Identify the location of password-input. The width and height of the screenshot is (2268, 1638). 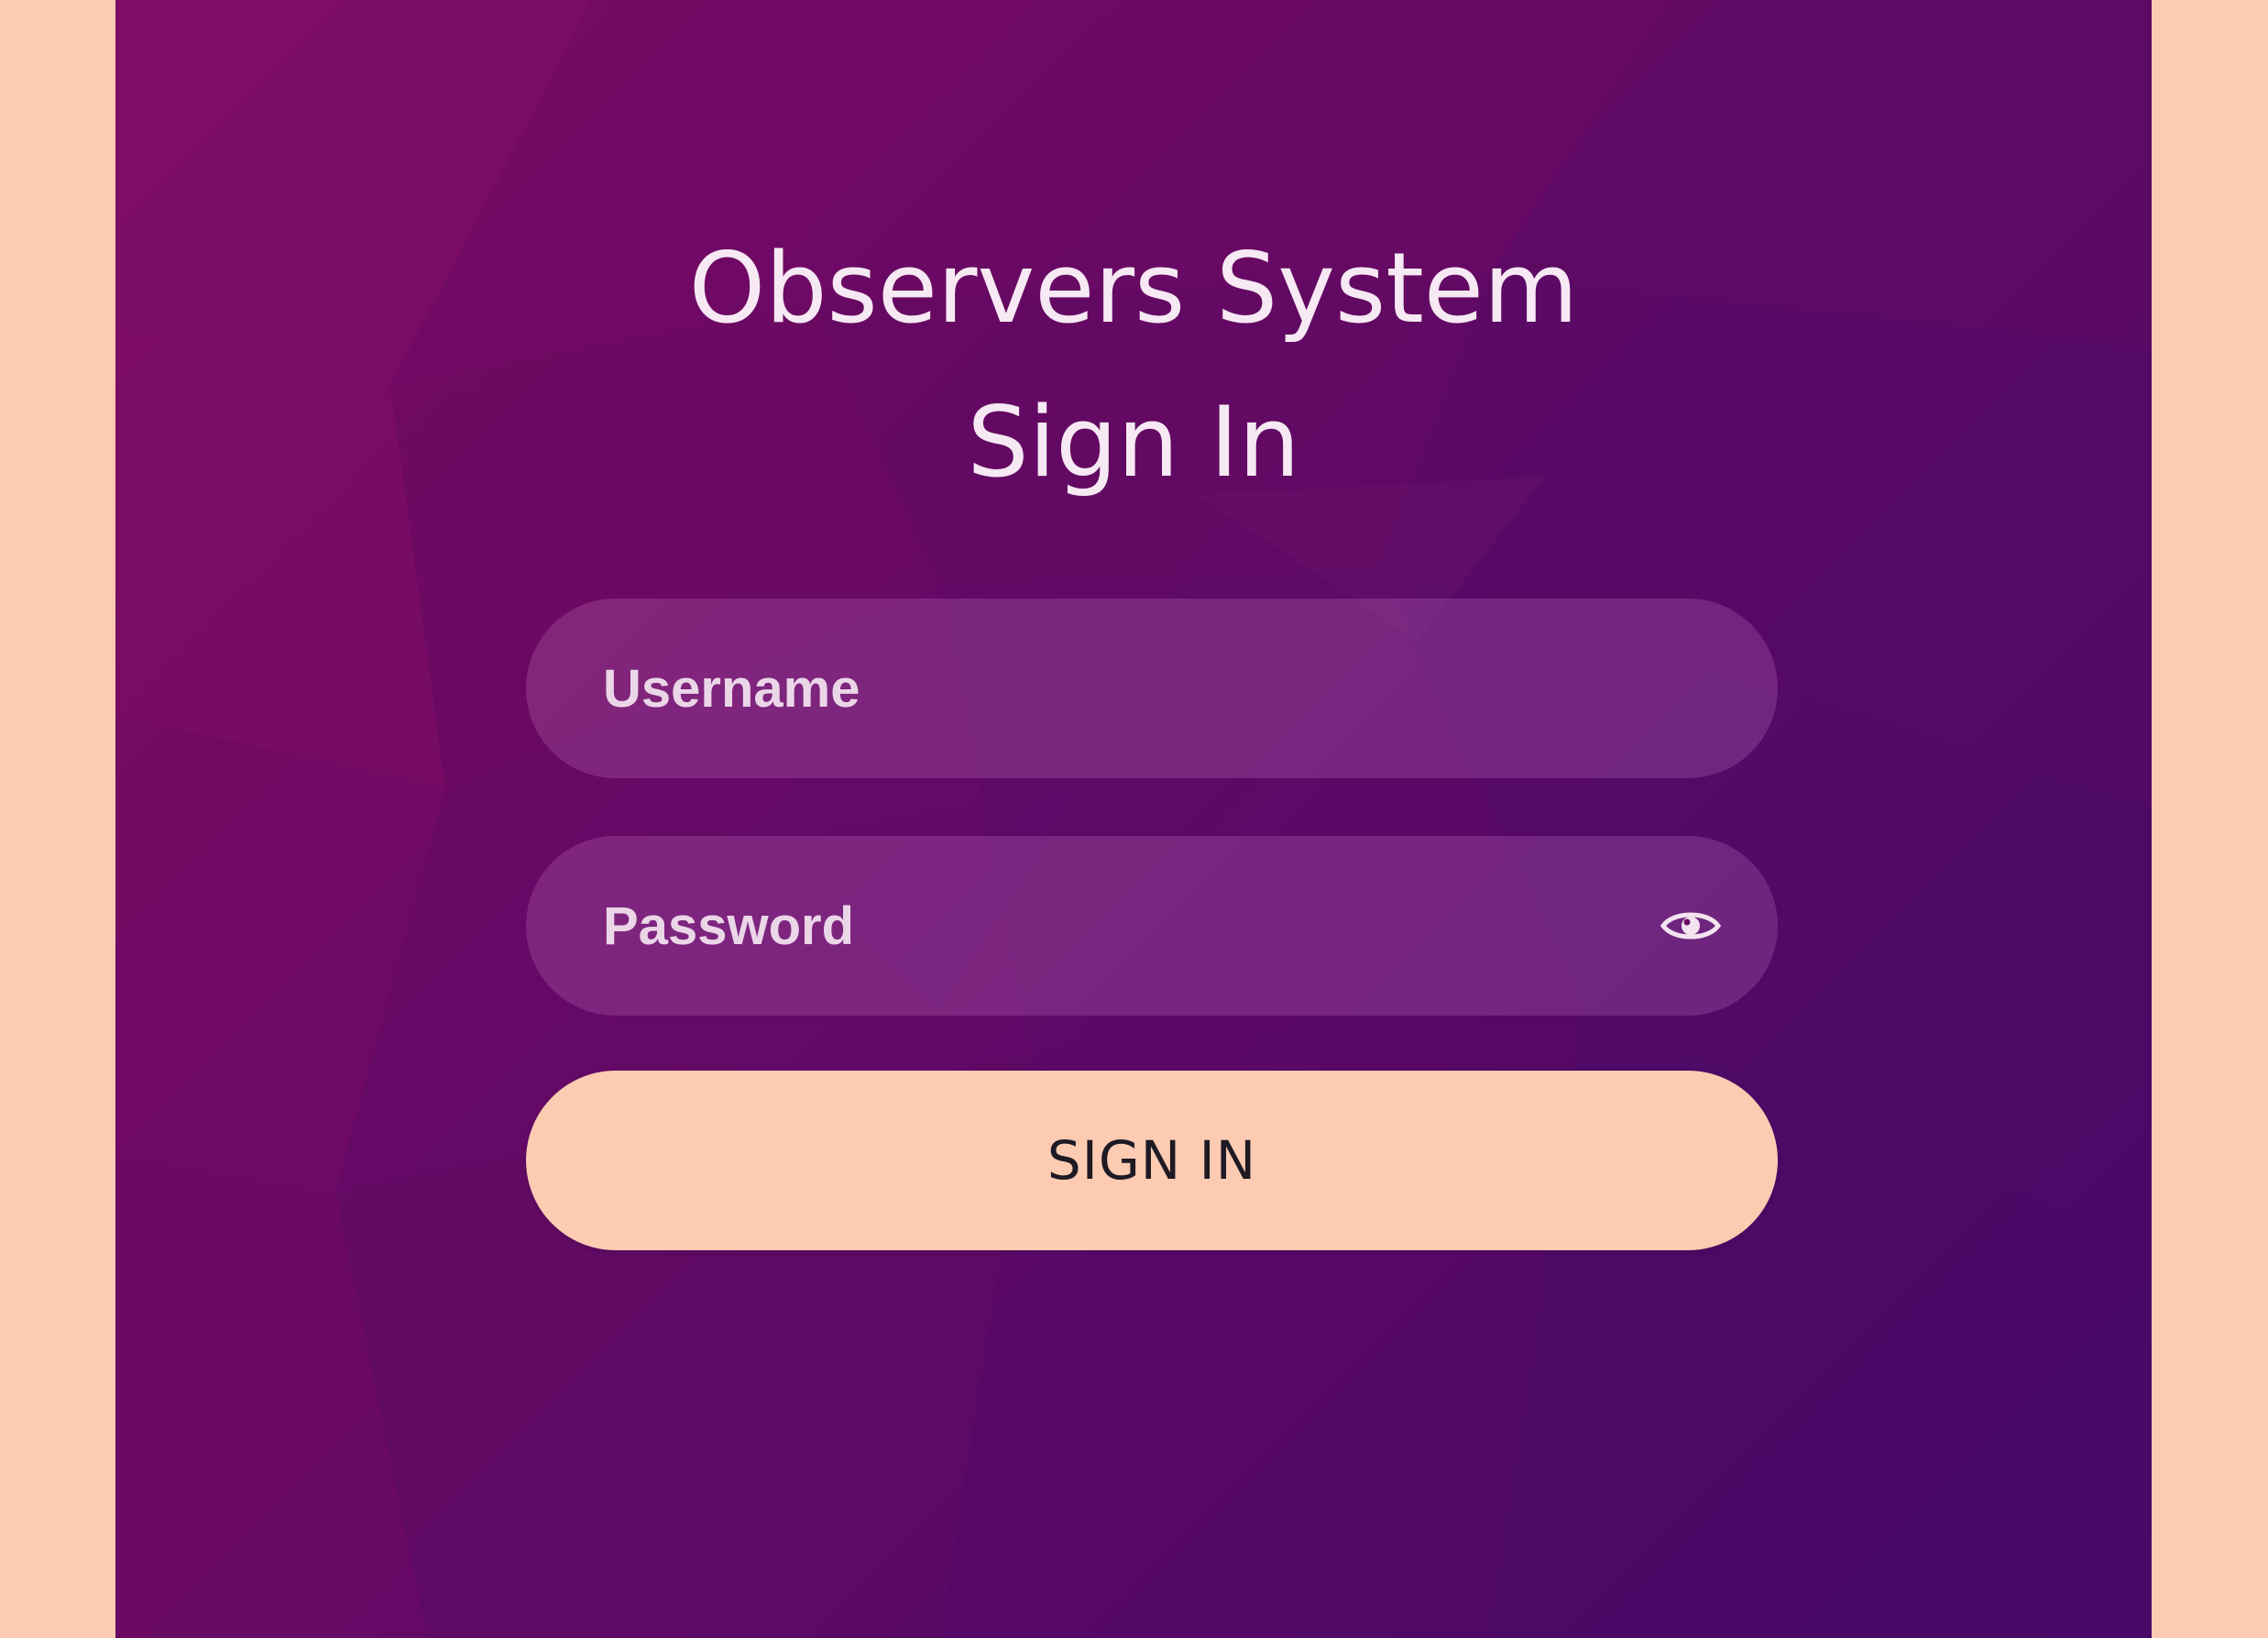
(1131, 926).